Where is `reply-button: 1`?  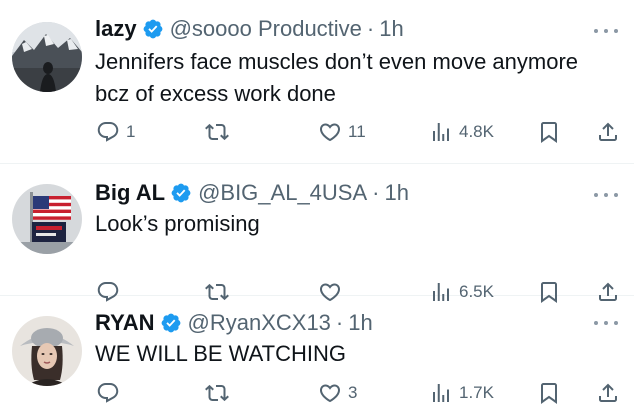
reply-button: 1 is located at coordinates (115, 132).